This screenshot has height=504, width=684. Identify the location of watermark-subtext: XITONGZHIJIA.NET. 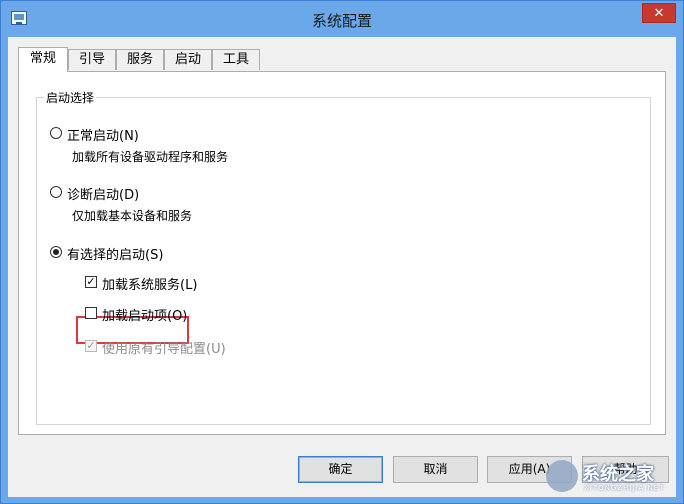
(624, 488).